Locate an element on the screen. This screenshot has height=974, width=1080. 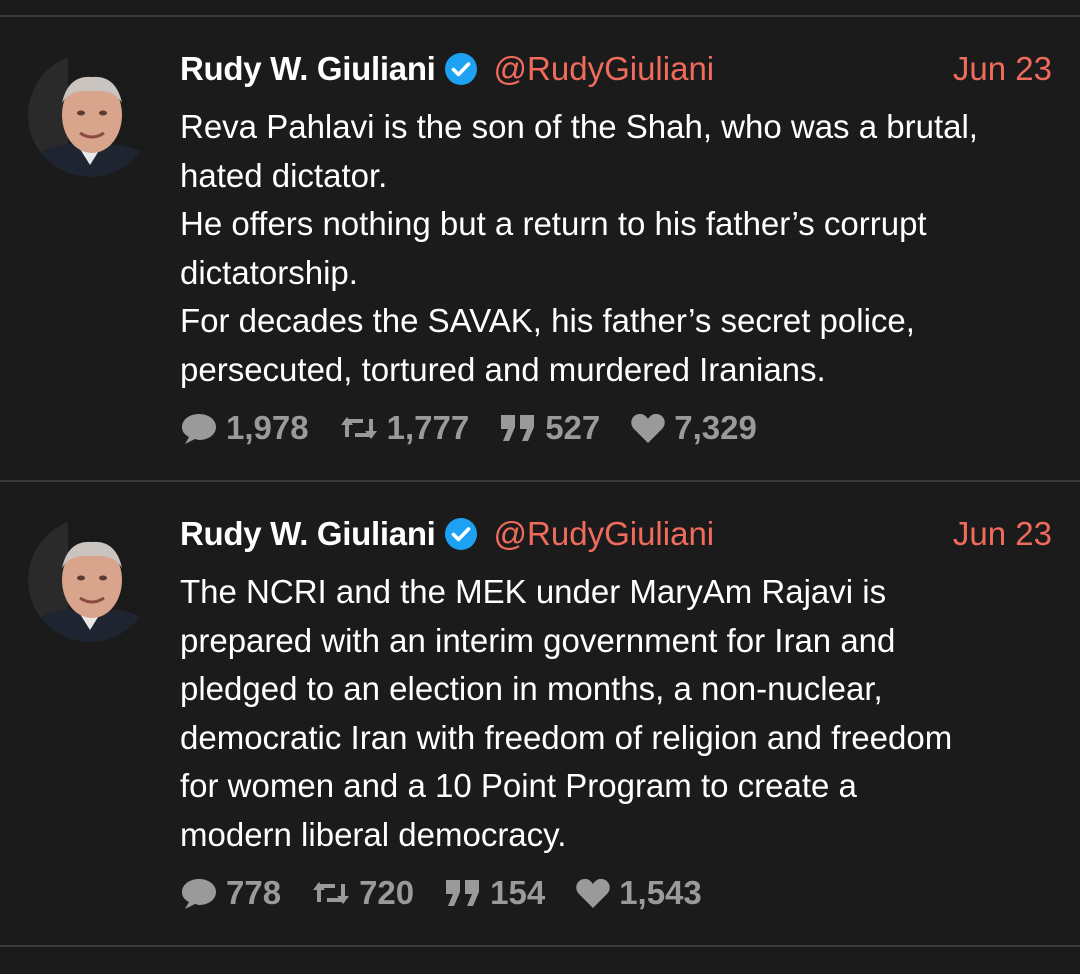
quote-button: 527 is located at coordinates (549, 428).